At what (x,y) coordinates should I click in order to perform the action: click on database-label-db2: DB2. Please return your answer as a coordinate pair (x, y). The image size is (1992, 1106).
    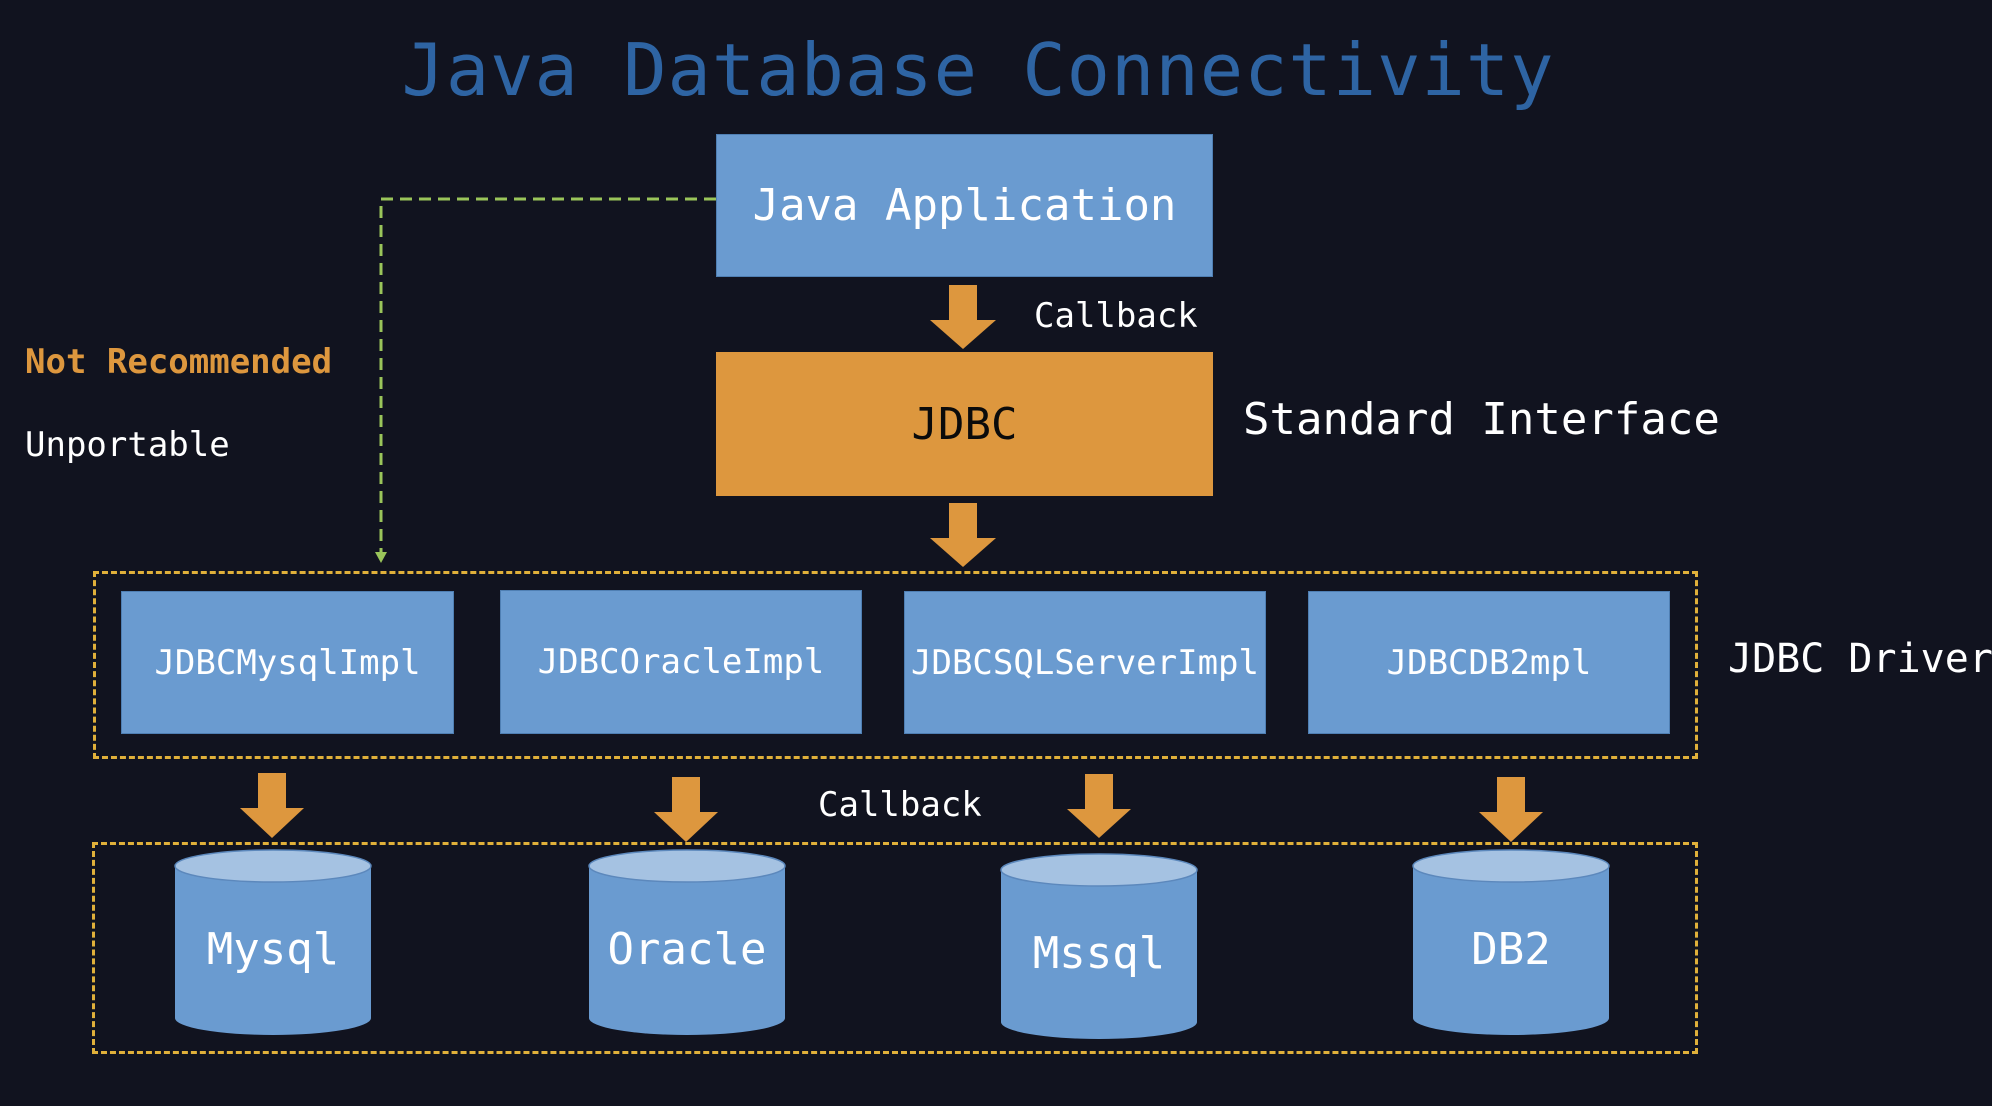
    Looking at the image, I should click on (1511, 949).